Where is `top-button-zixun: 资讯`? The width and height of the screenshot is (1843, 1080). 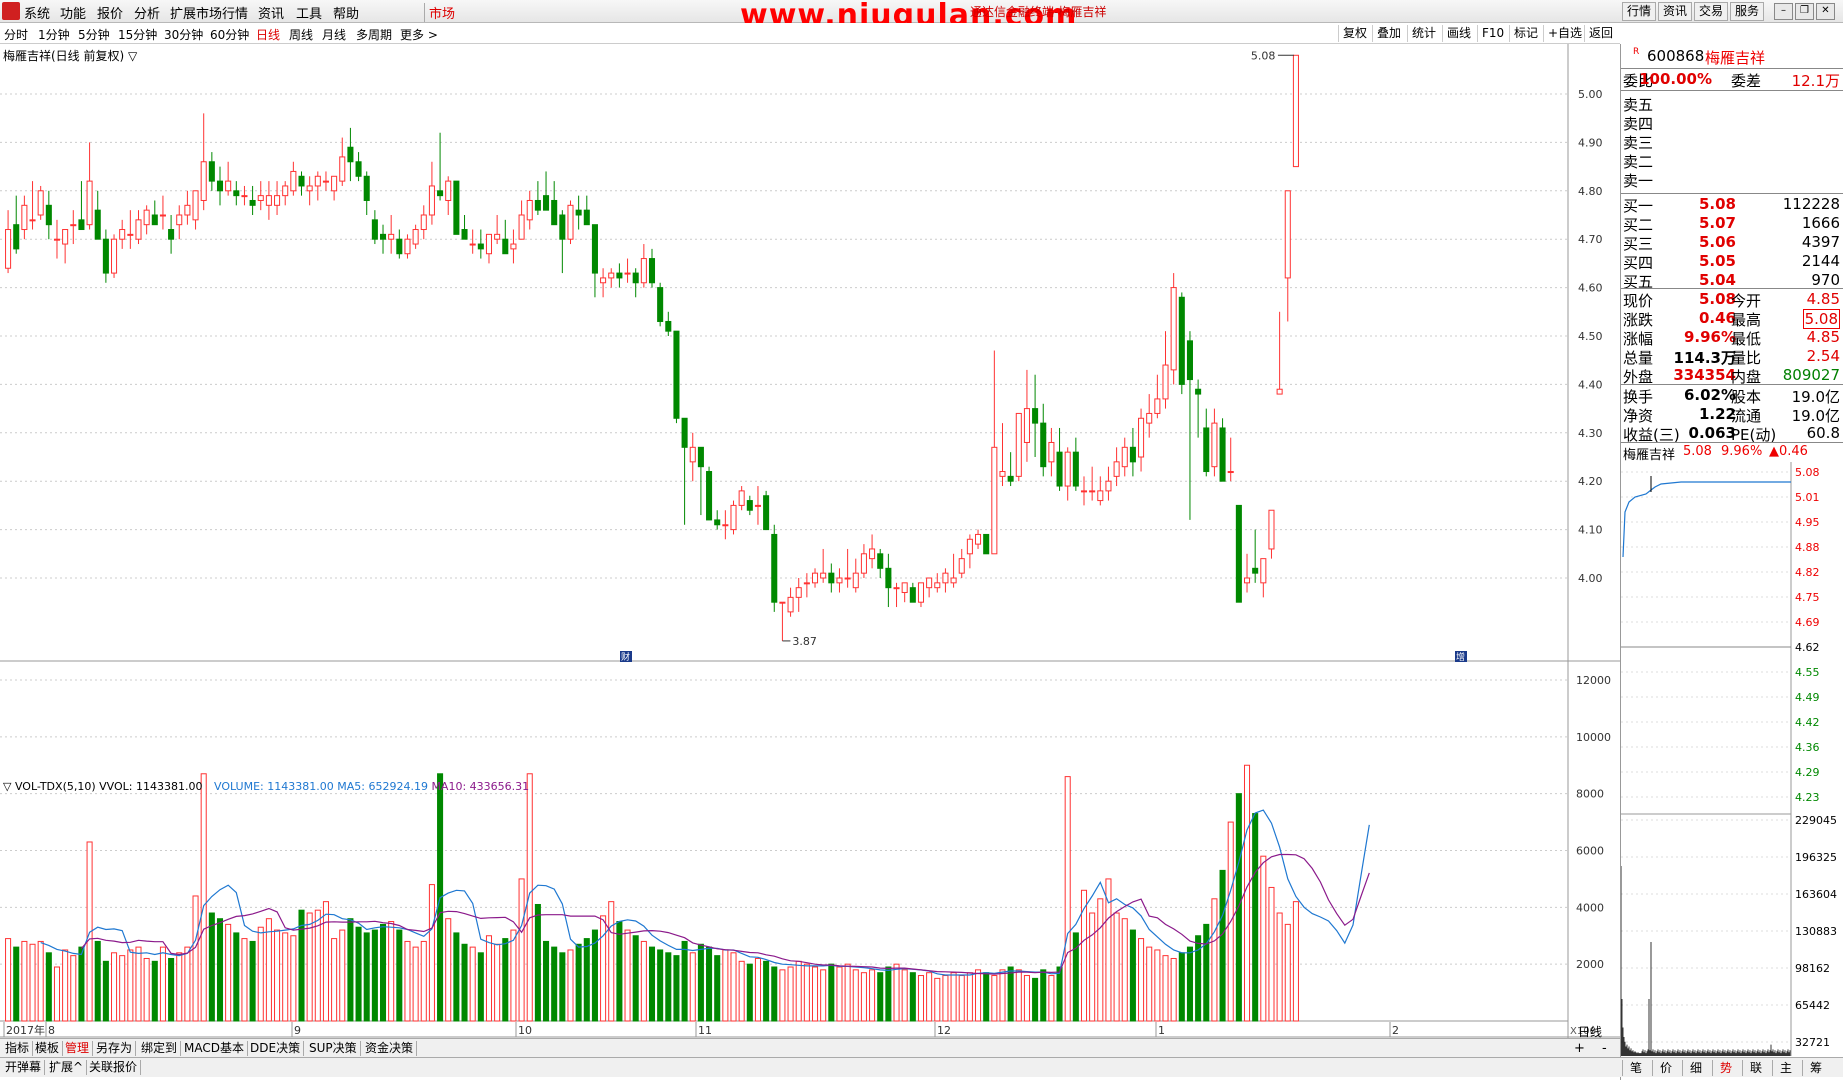
top-button-zixun: 资讯 is located at coordinates (1675, 11).